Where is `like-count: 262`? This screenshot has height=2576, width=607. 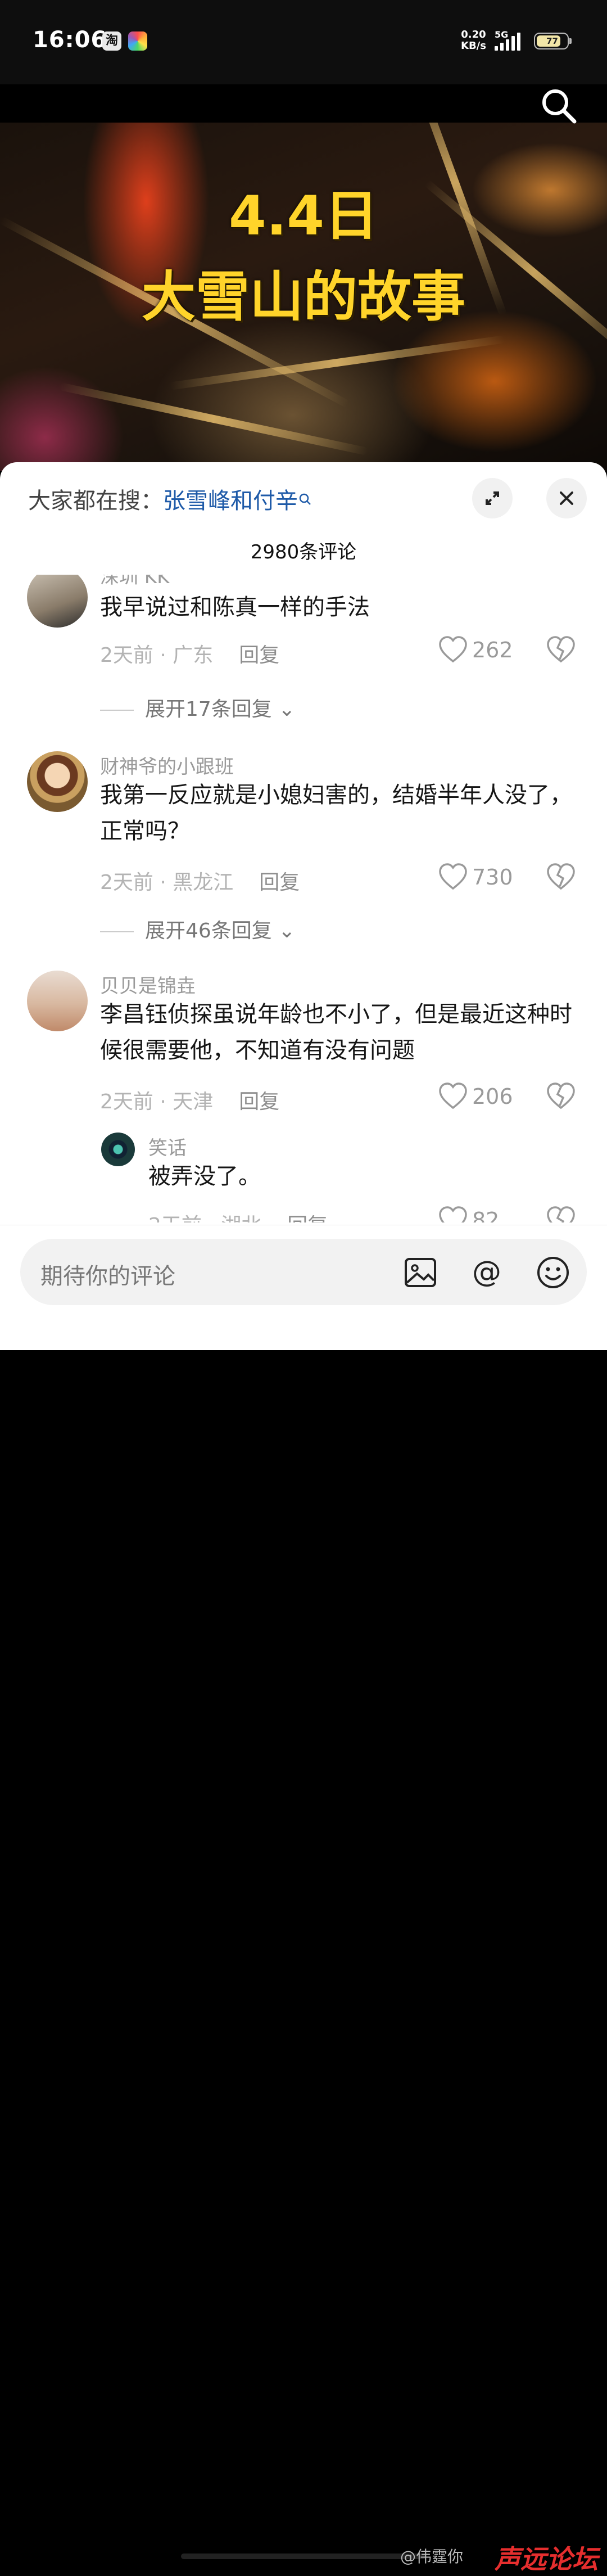
like-count: 262 is located at coordinates (492, 650).